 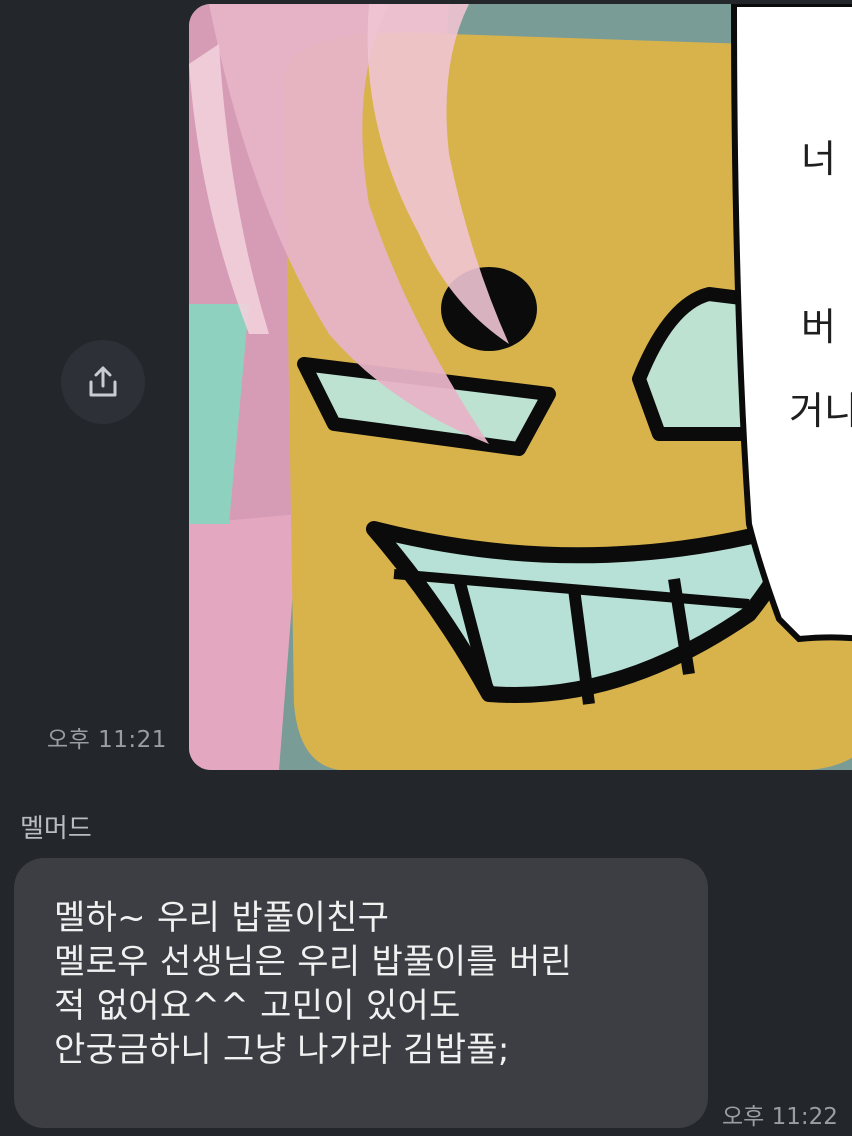 What do you see at coordinates (820, 411) in the screenshot?
I see `speech-line-4: 거니` at bounding box center [820, 411].